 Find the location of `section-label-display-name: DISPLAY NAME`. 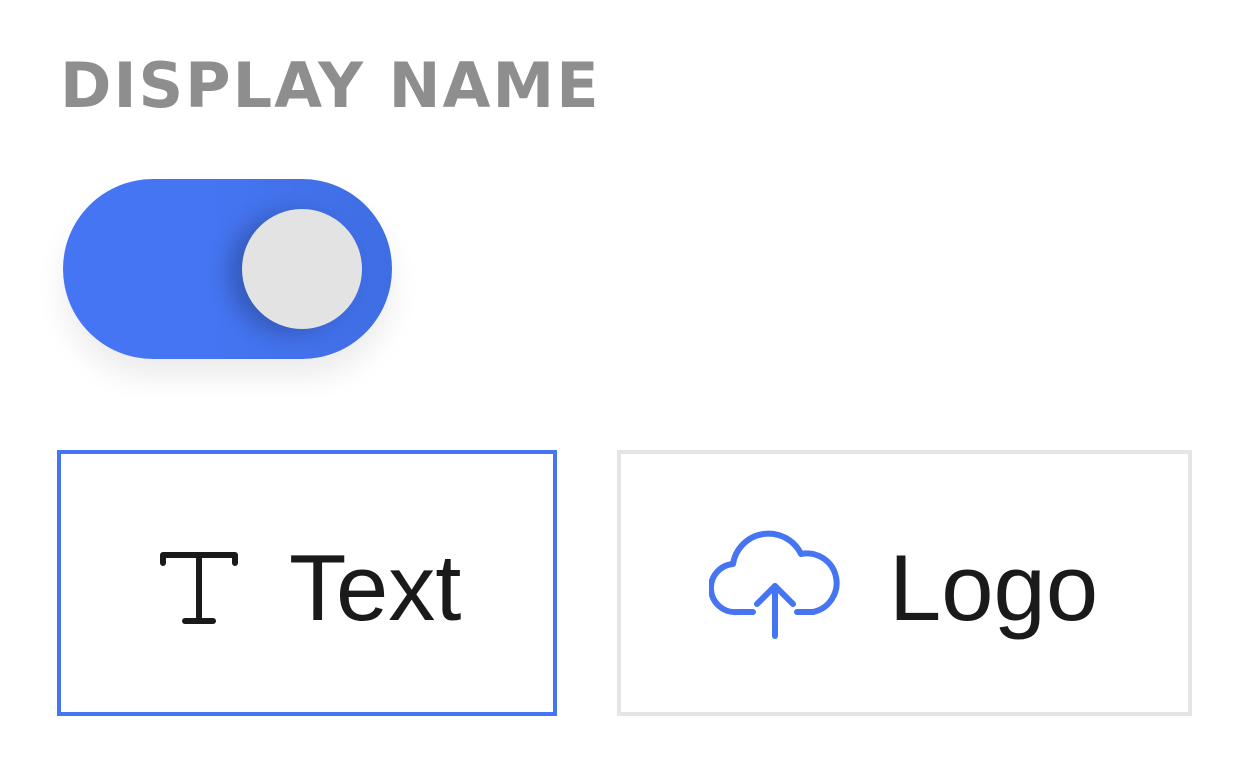

section-label-display-name: DISPLAY NAME is located at coordinates (330, 85).